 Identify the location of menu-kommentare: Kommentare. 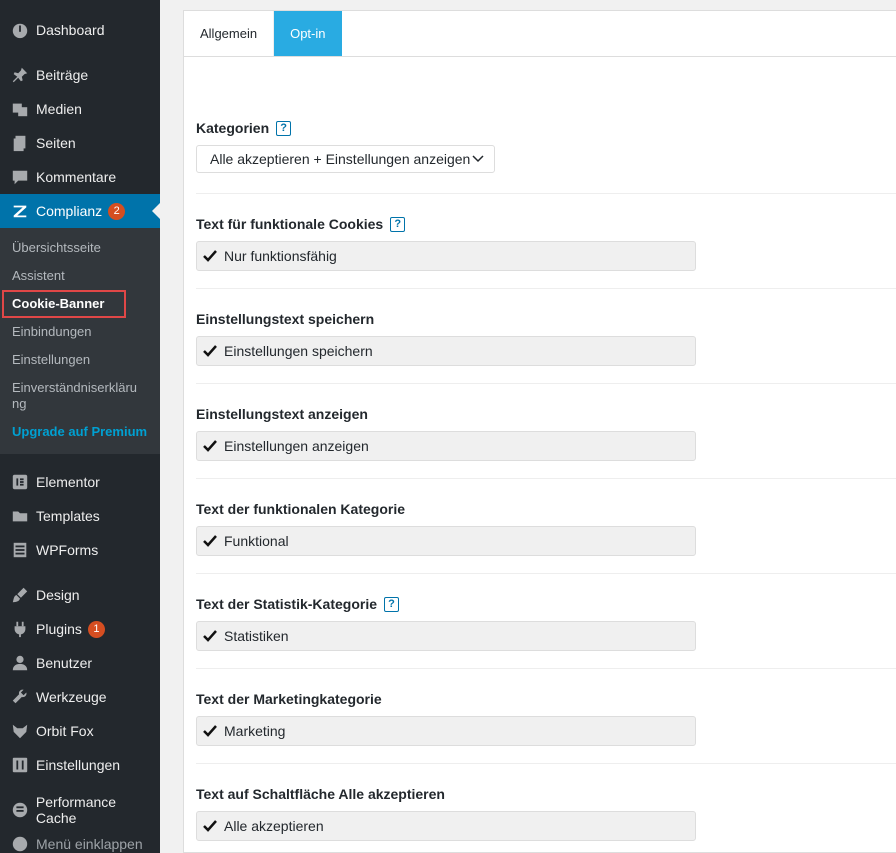
(80, 177).